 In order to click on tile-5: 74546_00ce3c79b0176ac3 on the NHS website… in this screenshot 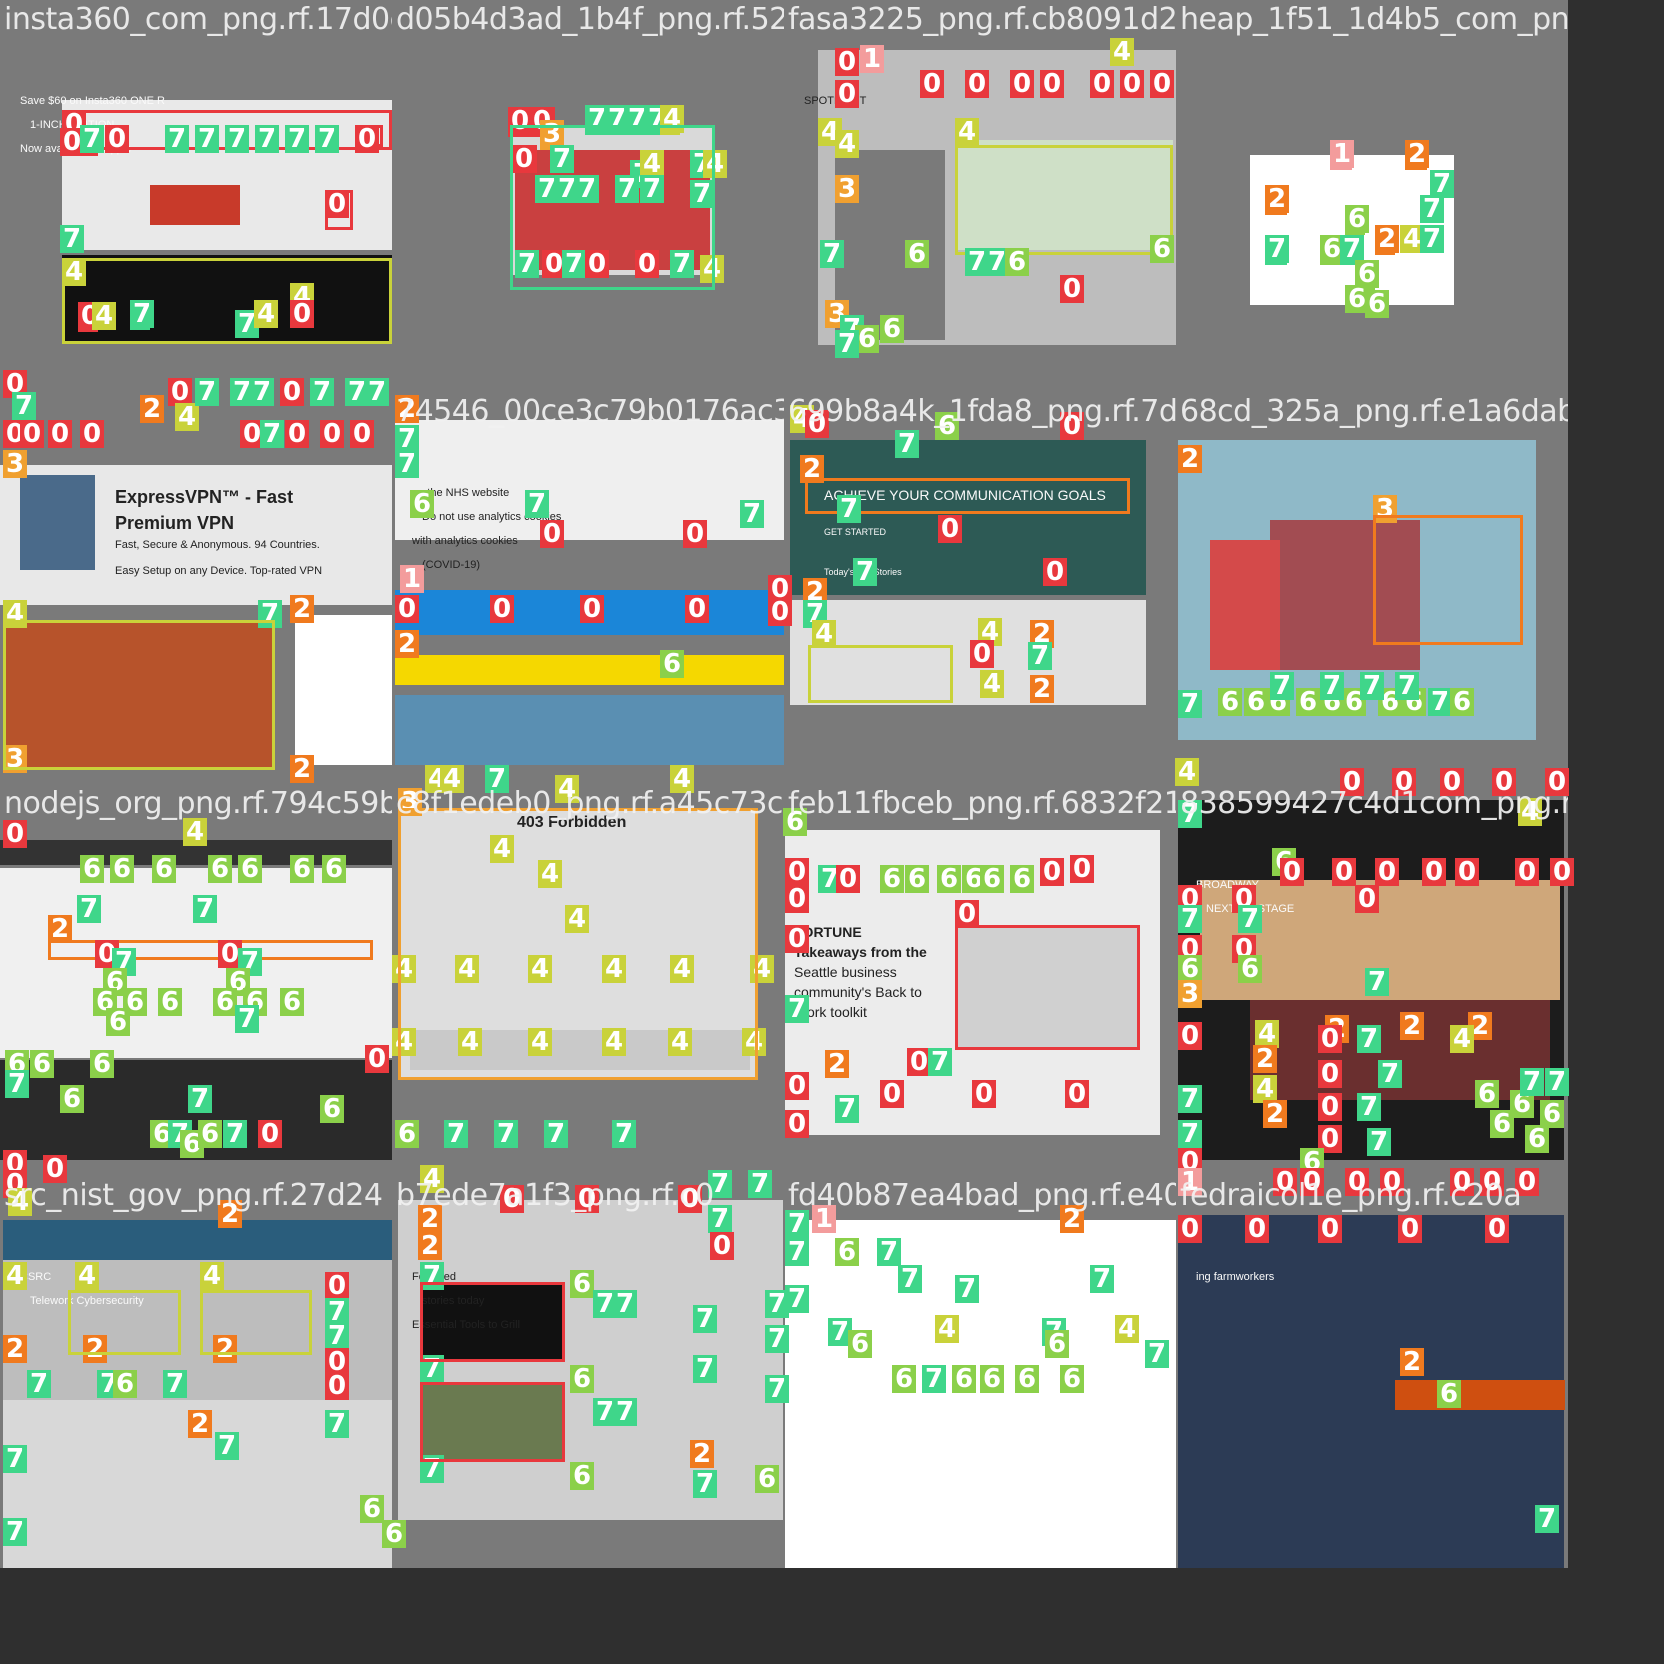, I will do `click(588, 588)`.